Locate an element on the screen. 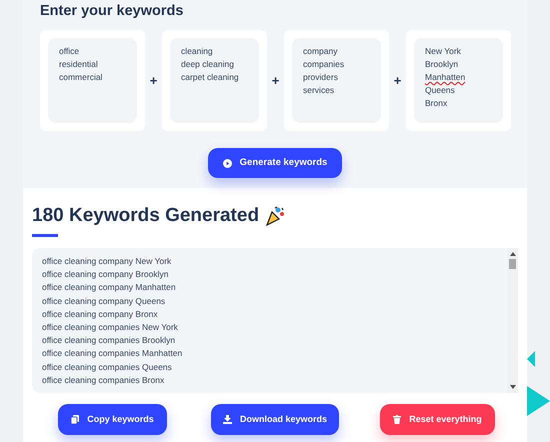  keyword-input: office residential commercial is located at coordinates (92, 80).